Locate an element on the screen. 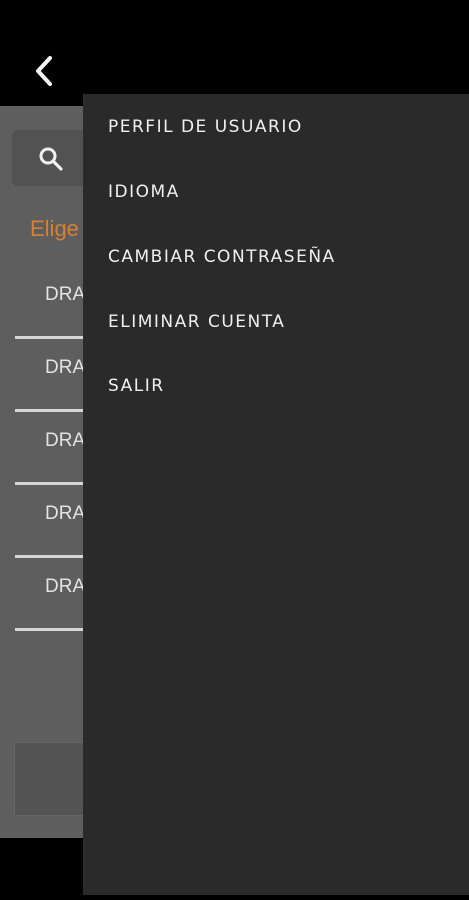 Image resolution: width=469 pixels, height=900 pixels. back-button is located at coordinates (44, 71).